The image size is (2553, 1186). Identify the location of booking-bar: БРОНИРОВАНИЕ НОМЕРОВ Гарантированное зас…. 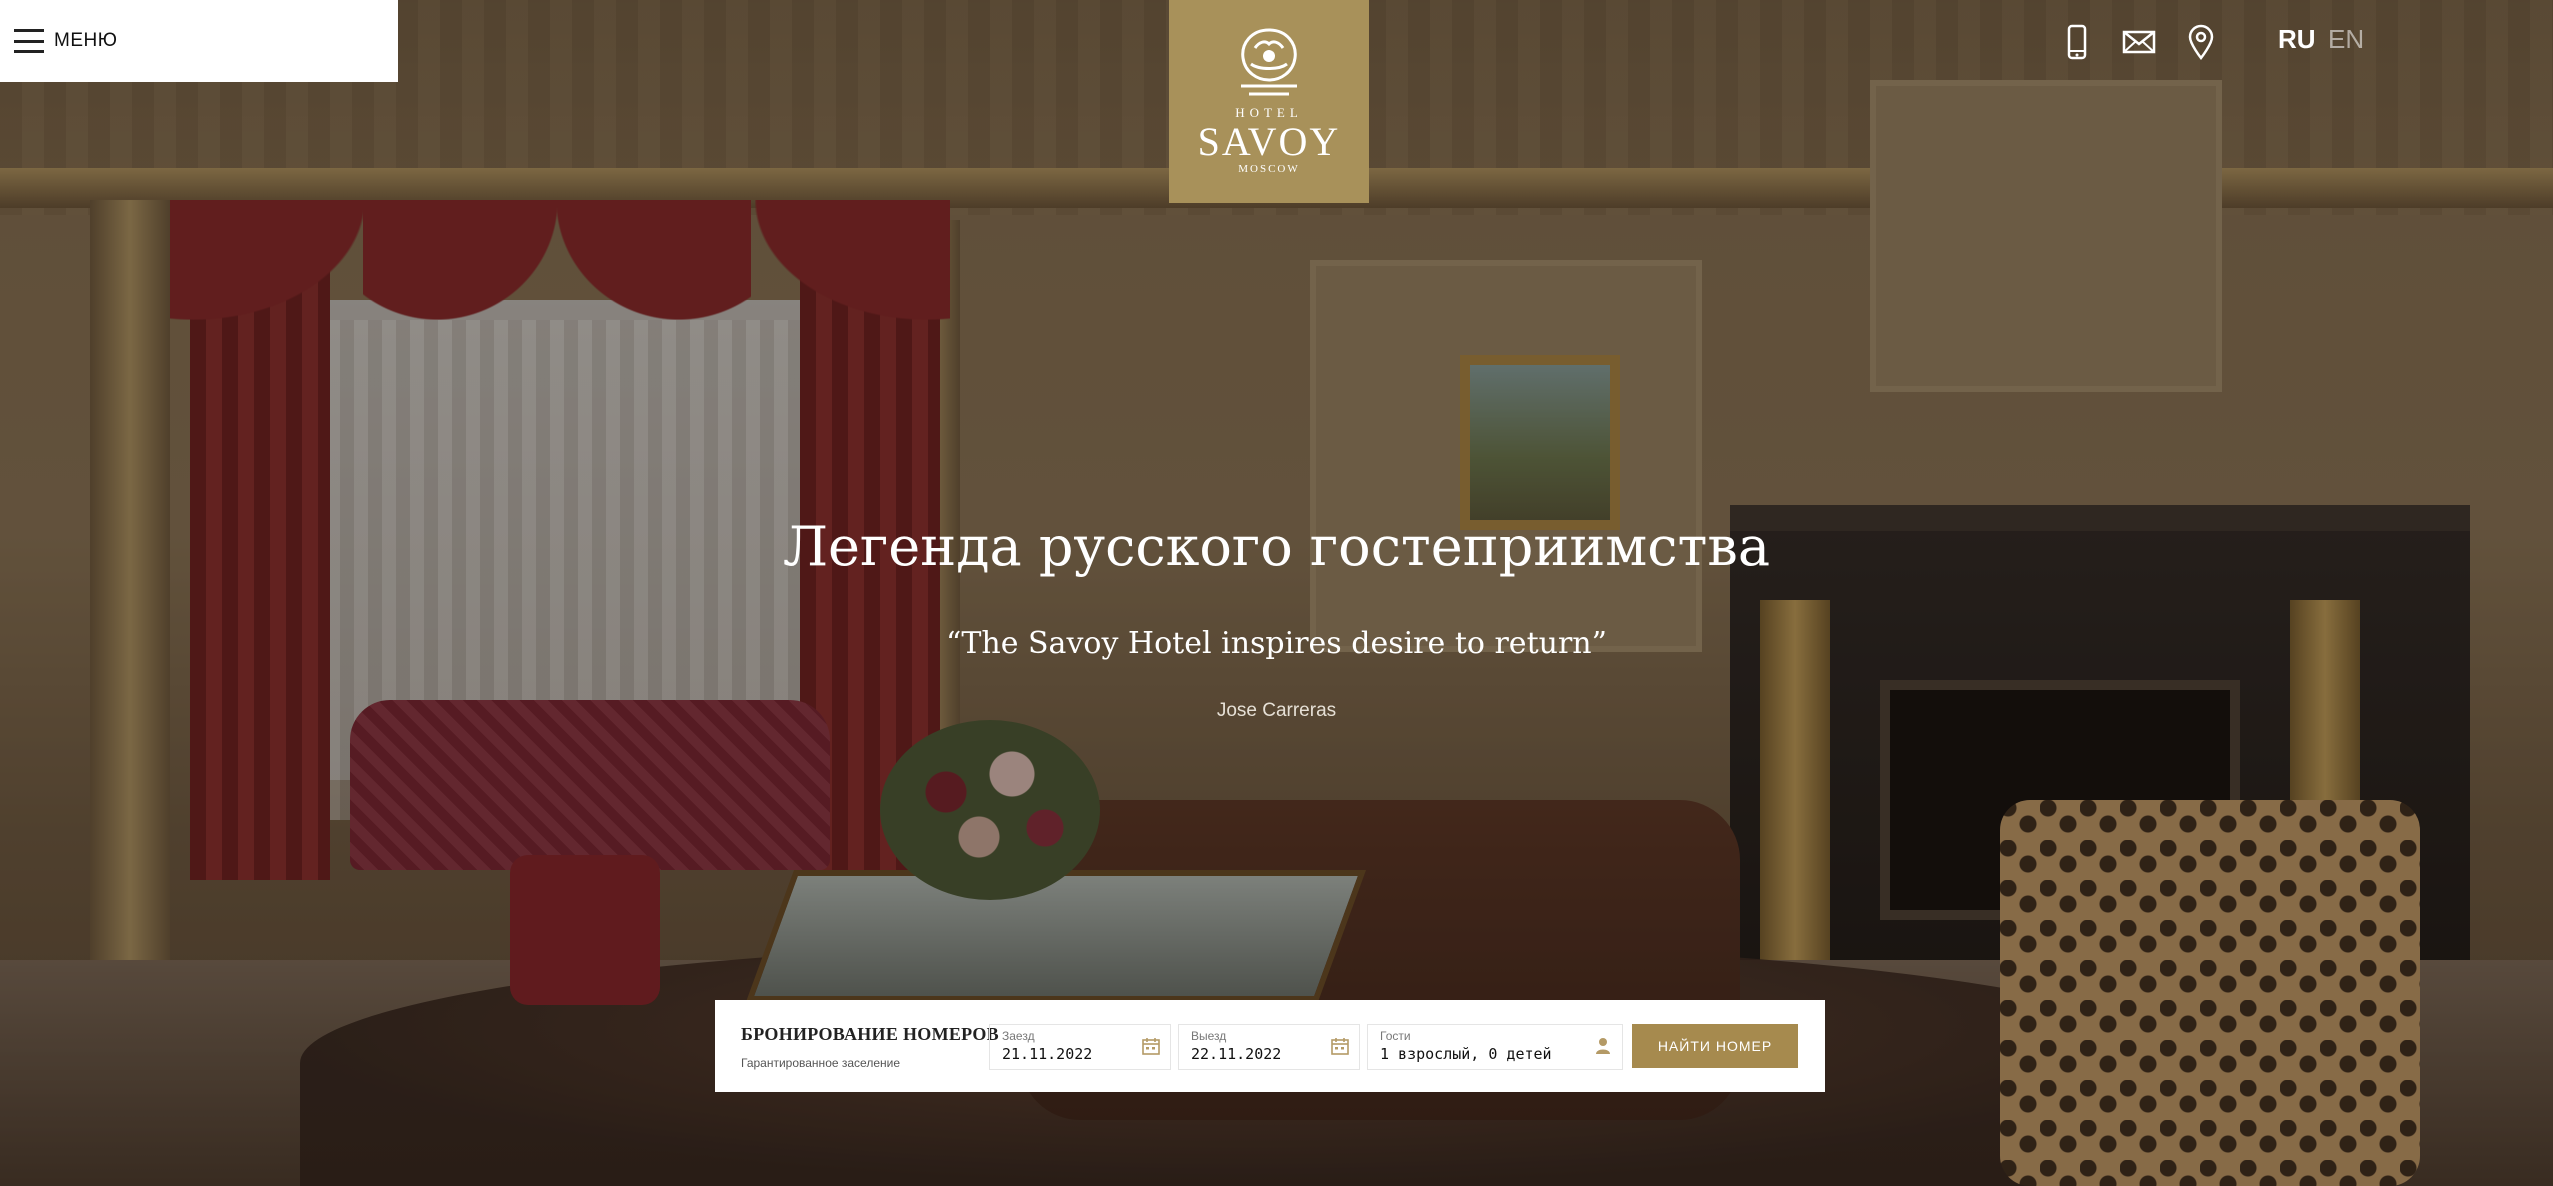
(1270, 1046).